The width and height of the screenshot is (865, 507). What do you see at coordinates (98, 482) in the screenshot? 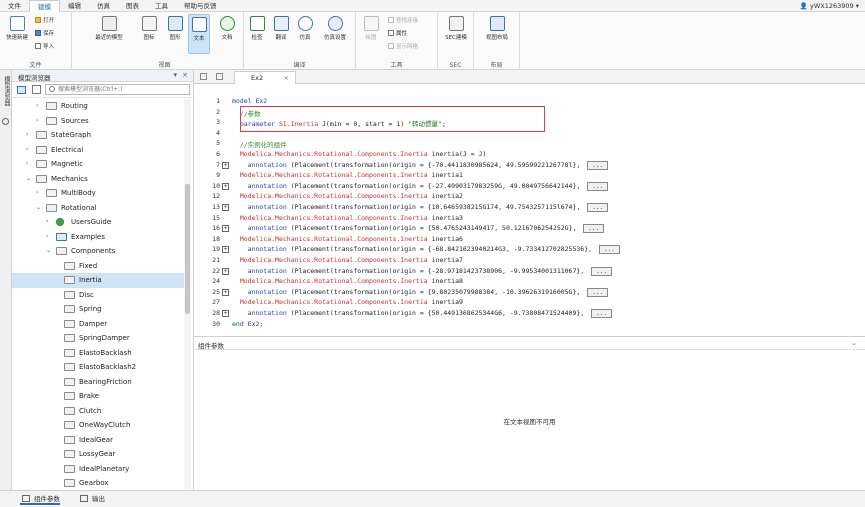
I see `tree-item-gearbox: Gearbox` at bounding box center [98, 482].